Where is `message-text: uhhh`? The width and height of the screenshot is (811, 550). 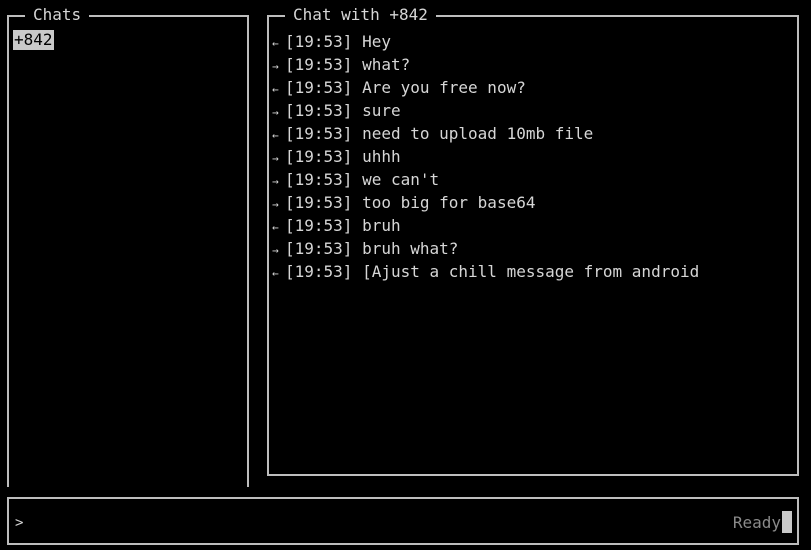
message-text: uhhh is located at coordinates (381, 156).